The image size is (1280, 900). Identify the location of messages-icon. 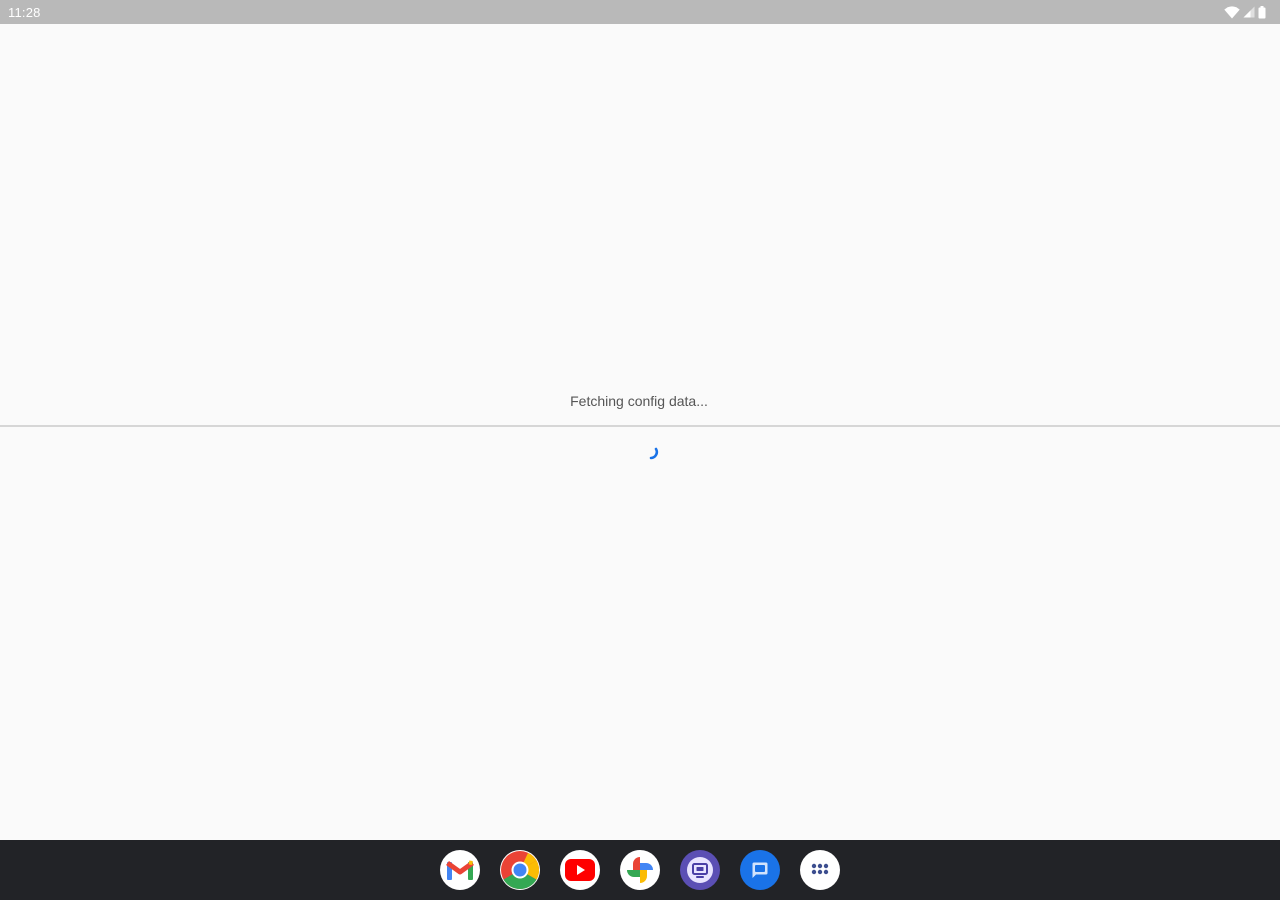
(760, 870).